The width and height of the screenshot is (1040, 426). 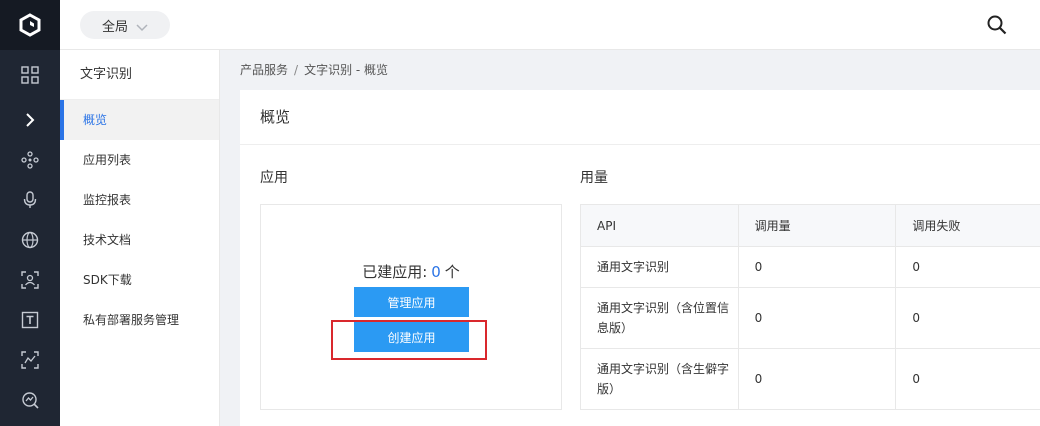 I want to click on table-header-row: API 调用量 调用失败, so click(x=810, y=226).